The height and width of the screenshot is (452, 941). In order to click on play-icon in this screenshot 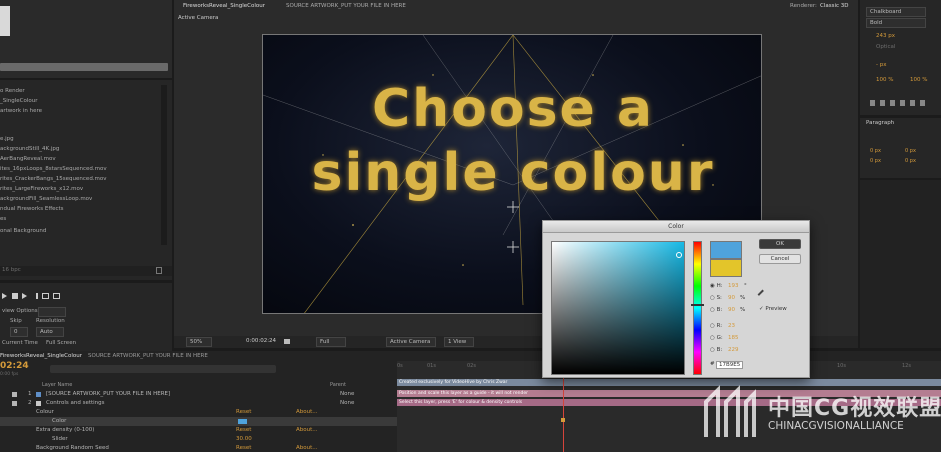, I will do `click(4, 296)`.